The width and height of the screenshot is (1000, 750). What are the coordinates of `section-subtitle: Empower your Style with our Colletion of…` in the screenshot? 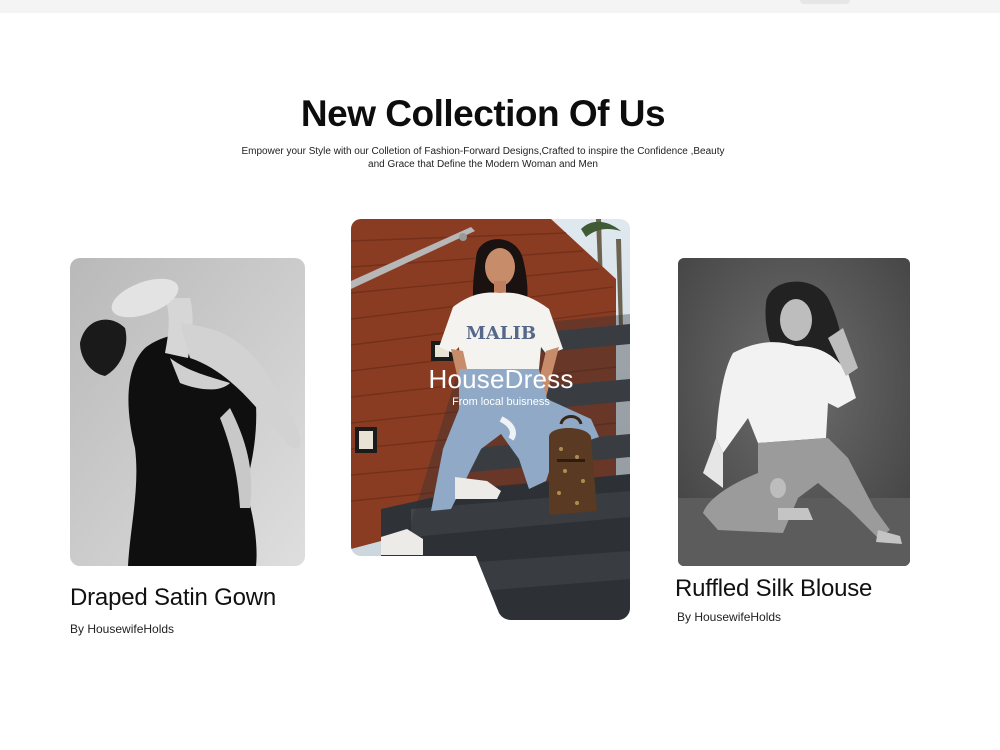 It's located at (483, 158).